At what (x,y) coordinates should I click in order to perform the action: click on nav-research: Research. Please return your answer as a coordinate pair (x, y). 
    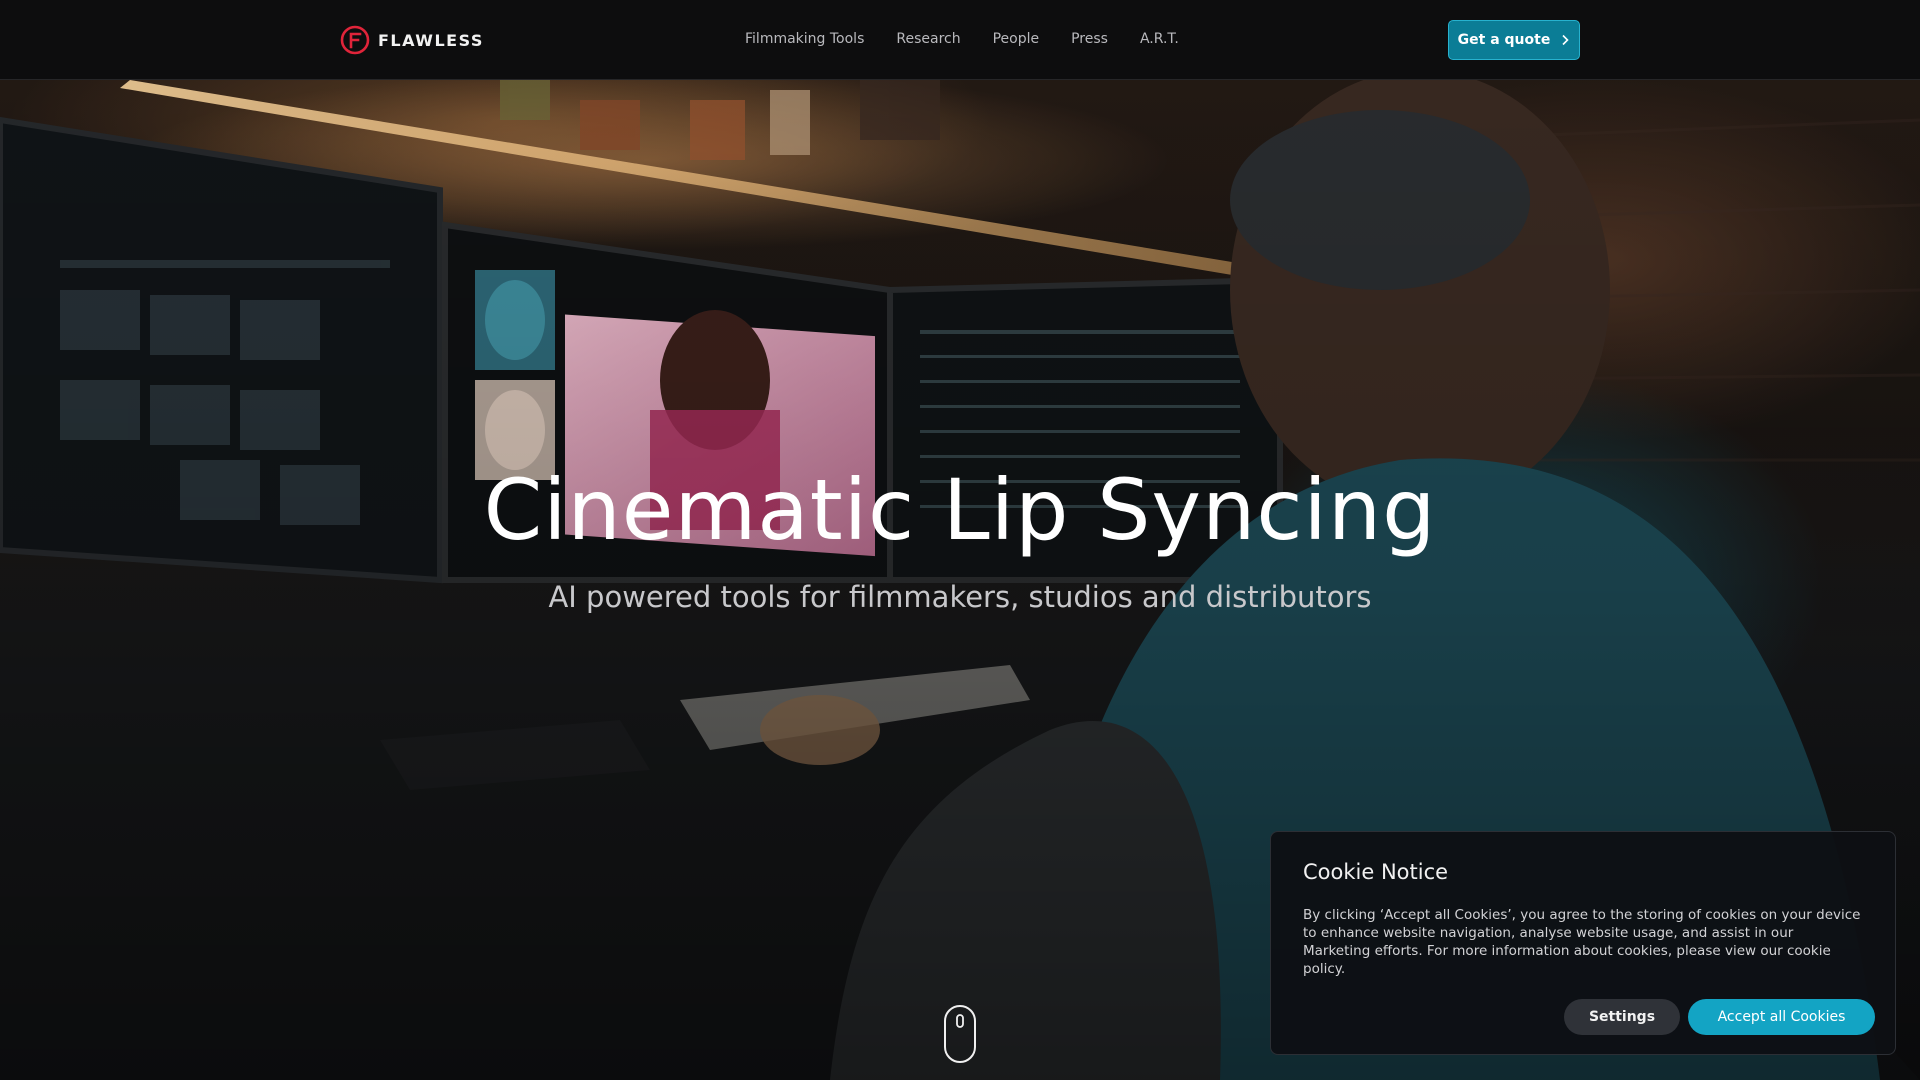
    Looking at the image, I should click on (928, 39).